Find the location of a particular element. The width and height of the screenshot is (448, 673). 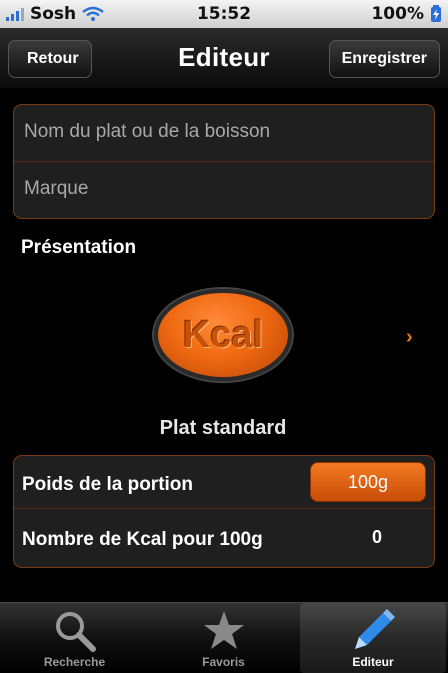

kcal-value: 0 is located at coordinates (377, 537).